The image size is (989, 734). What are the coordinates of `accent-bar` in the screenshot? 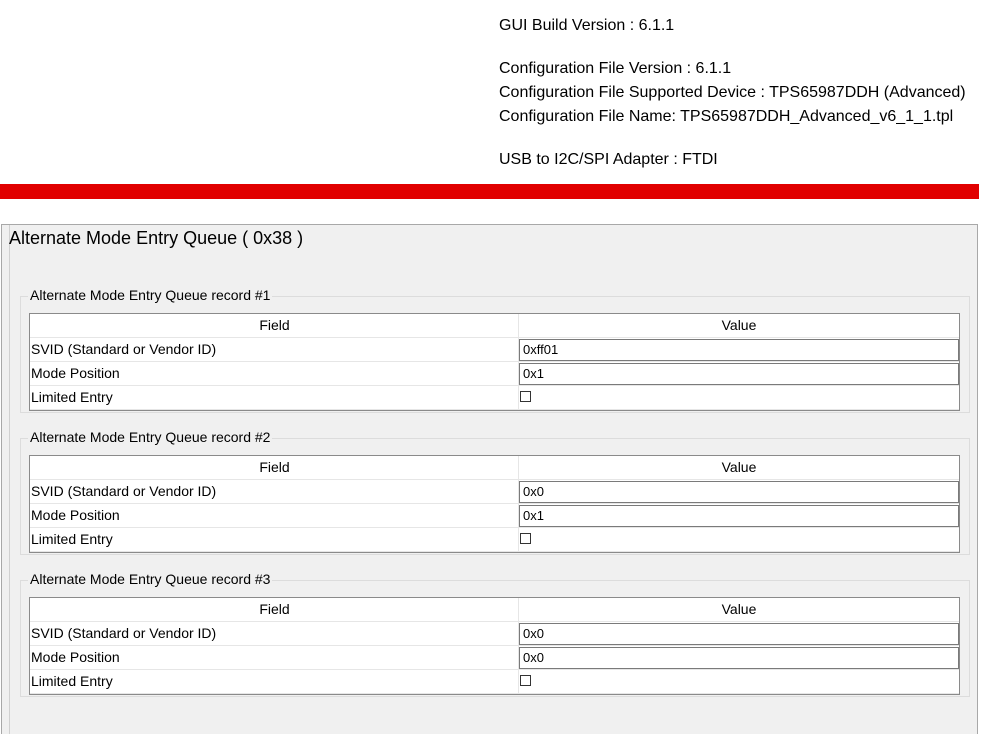 It's located at (489, 191).